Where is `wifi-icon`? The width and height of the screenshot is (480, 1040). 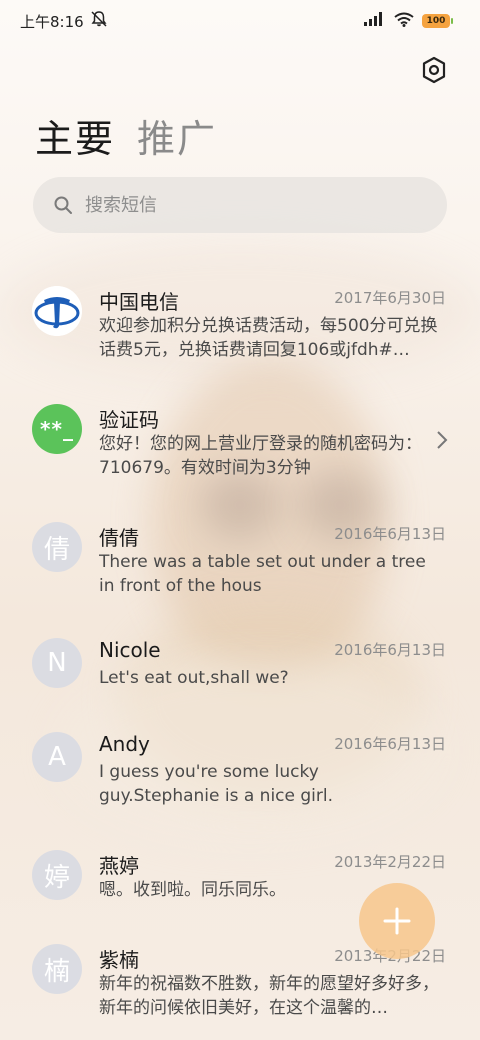 wifi-icon is located at coordinates (404, 21).